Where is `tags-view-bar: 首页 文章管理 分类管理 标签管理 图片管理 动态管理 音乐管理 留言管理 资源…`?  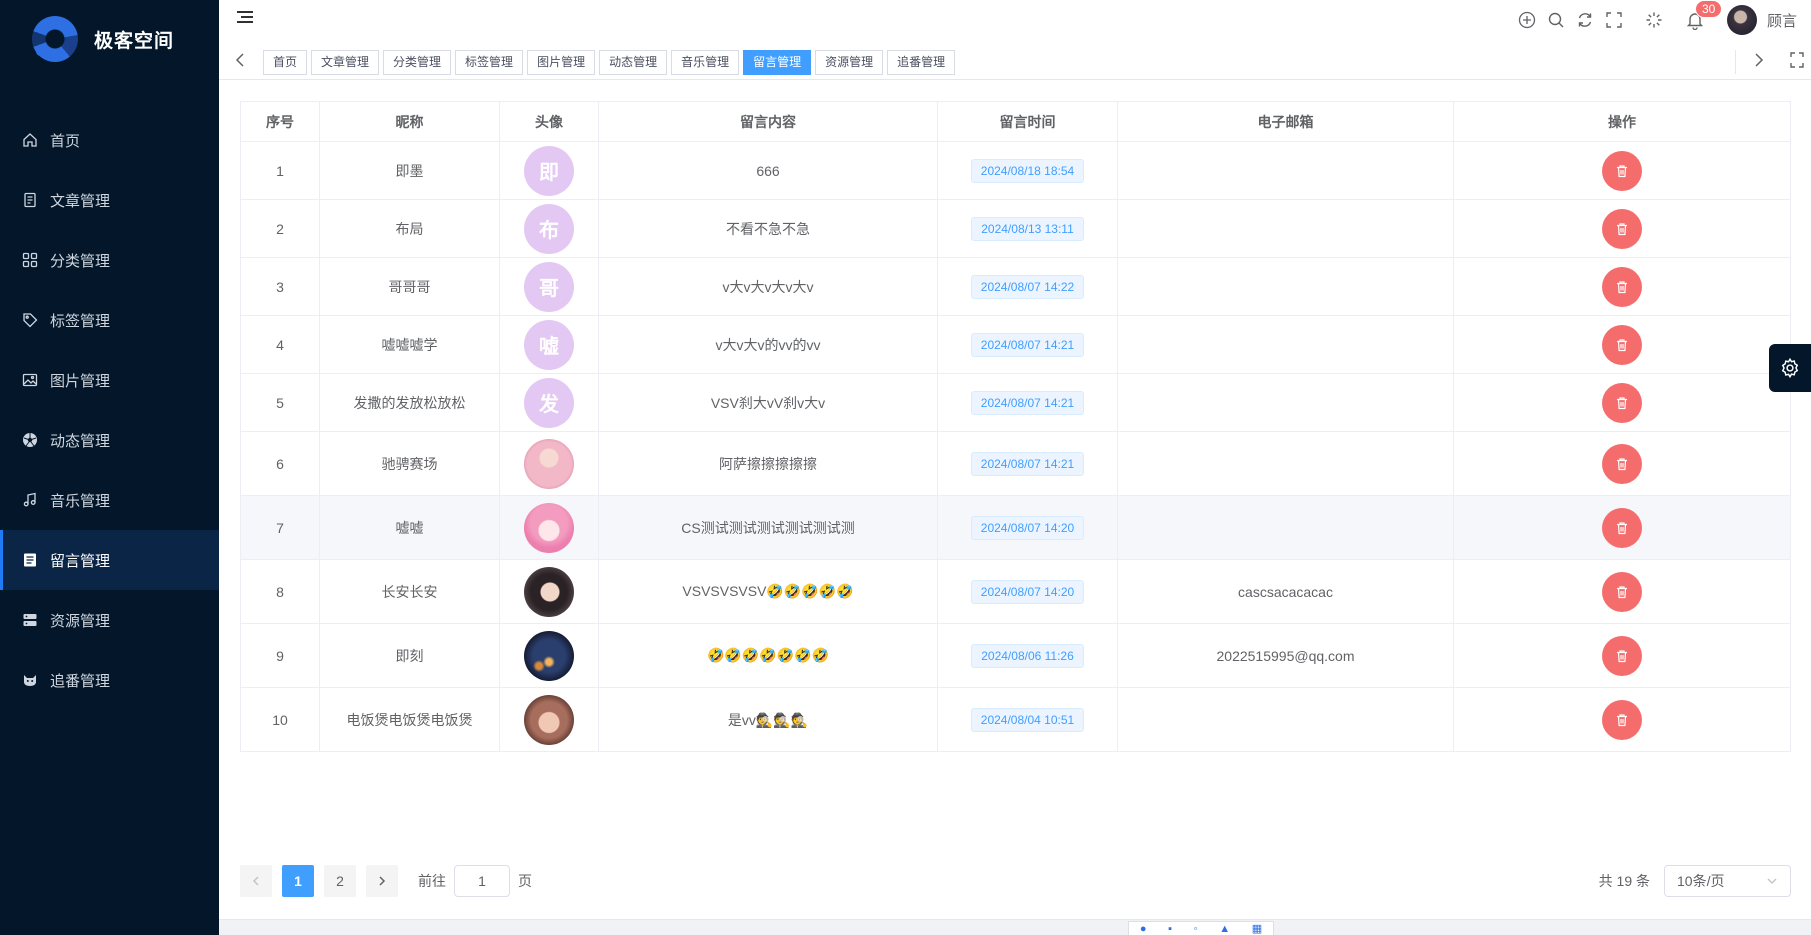 tags-view-bar: 首页 文章管理 分类管理 标签管理 图片管理 动态管理 音乐管理 留言管理 资源… is located at coordinates (1015, 61).